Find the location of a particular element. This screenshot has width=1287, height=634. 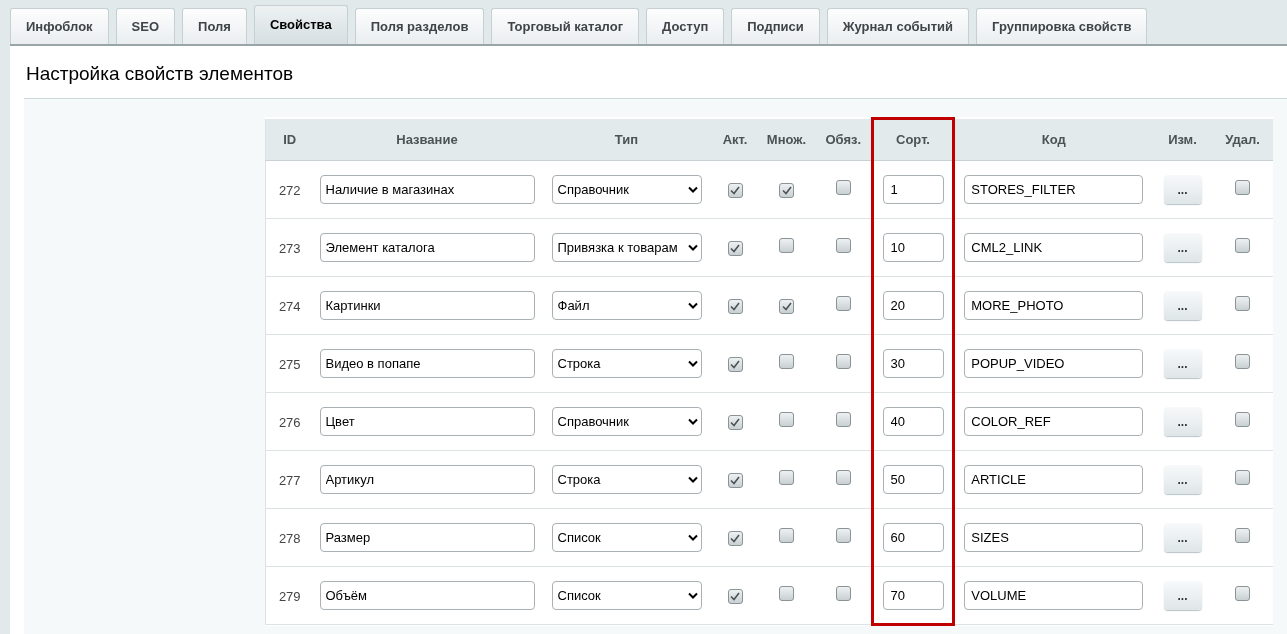

sort-field: 50 is located at coordinates (913, 479).